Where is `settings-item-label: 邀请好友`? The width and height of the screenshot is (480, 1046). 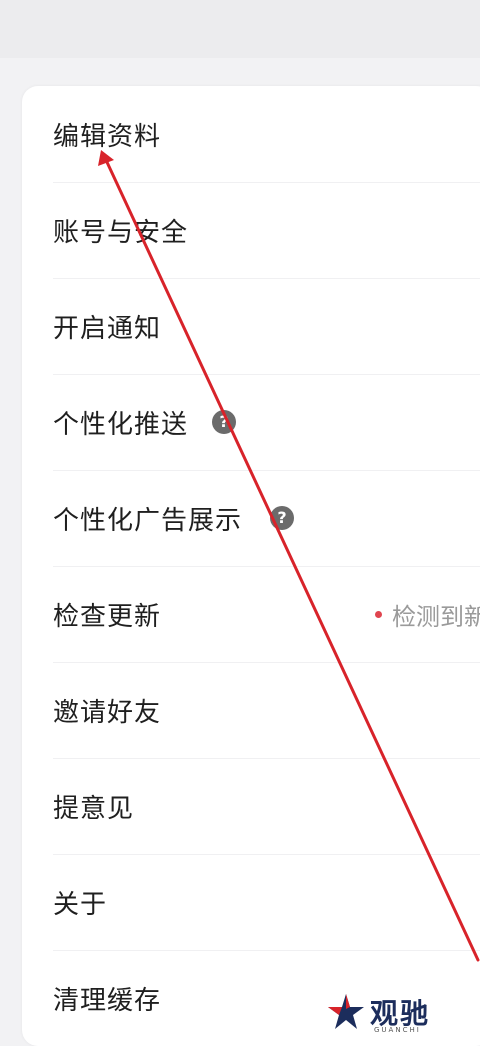
settings-item-label: 邀请好友 is located at coordinates (107, 712).